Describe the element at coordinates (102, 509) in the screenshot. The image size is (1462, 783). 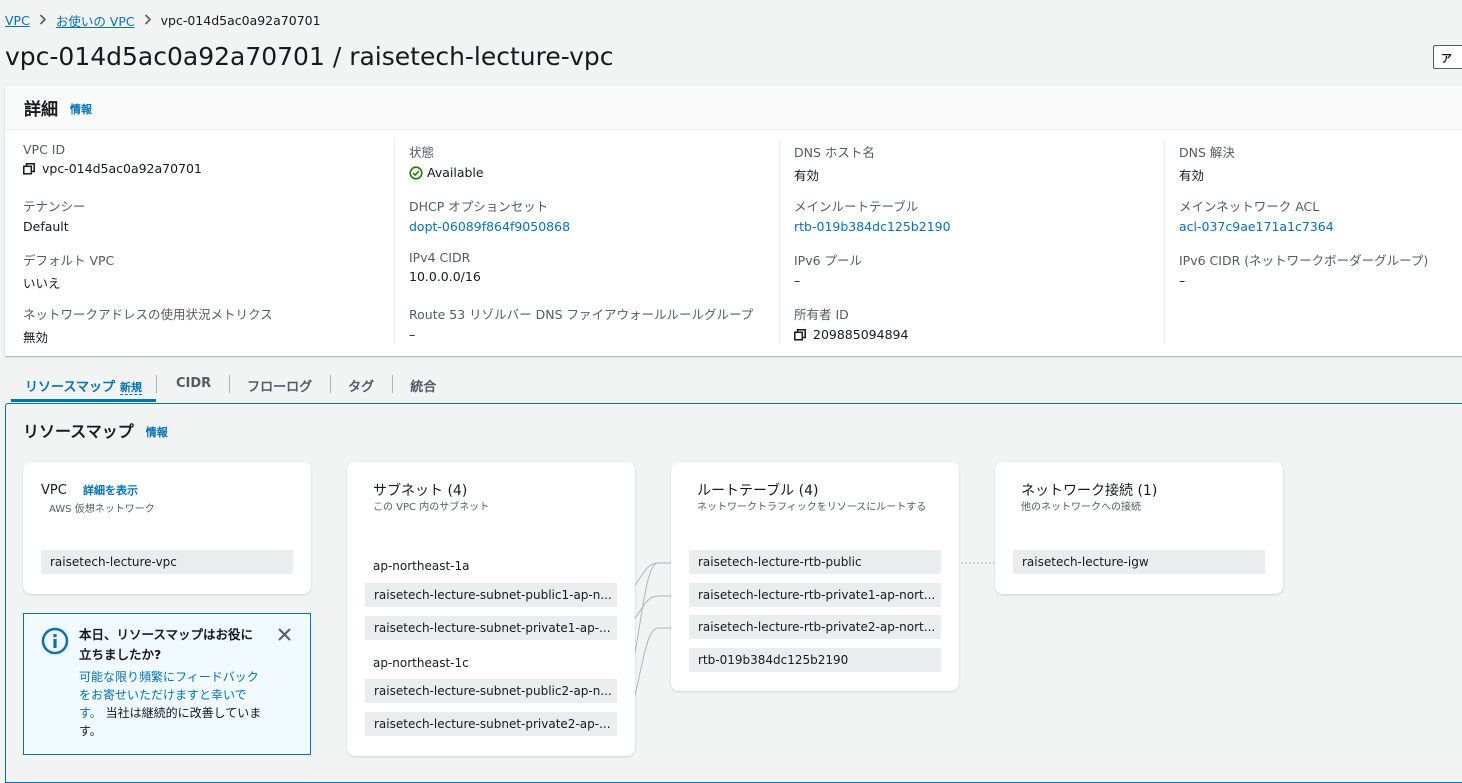
I see `vpc-card-subtitle: AWS 仮想ネットワーク` at that location.